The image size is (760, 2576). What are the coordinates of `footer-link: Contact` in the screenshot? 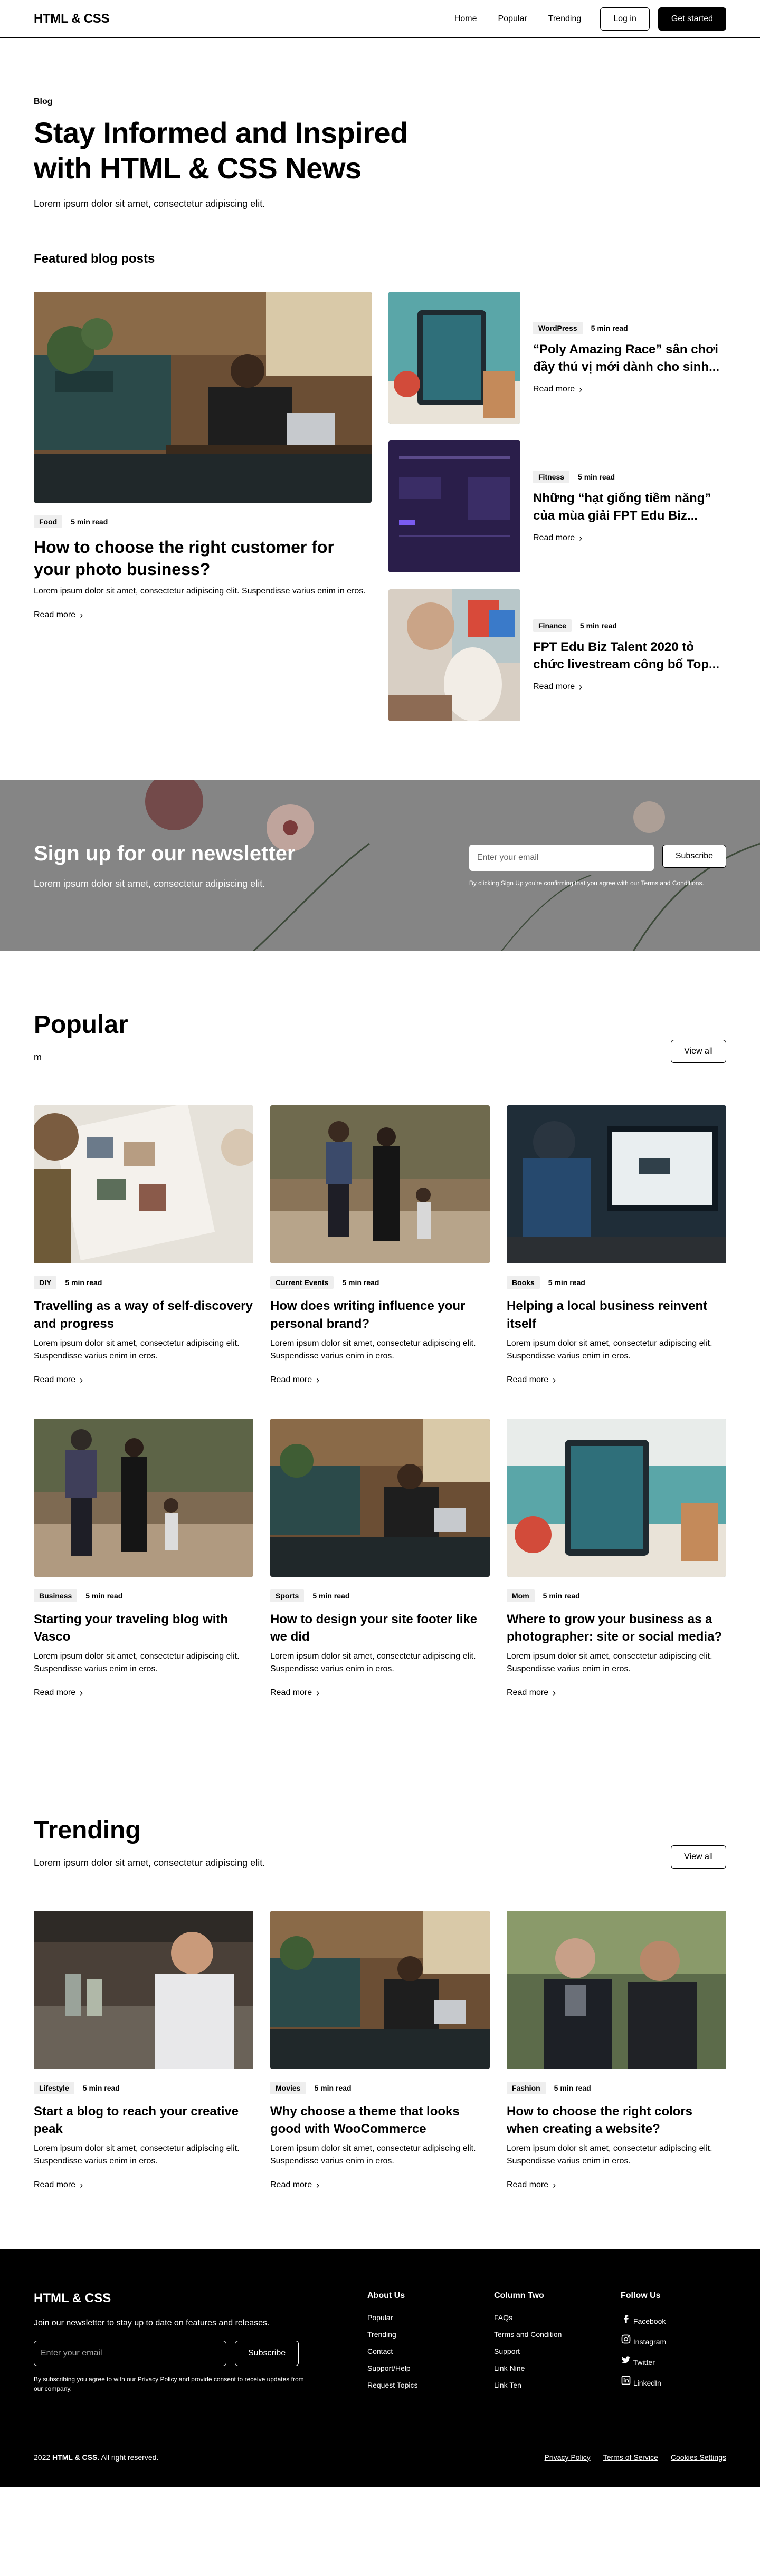 It's located at (420, 2351).